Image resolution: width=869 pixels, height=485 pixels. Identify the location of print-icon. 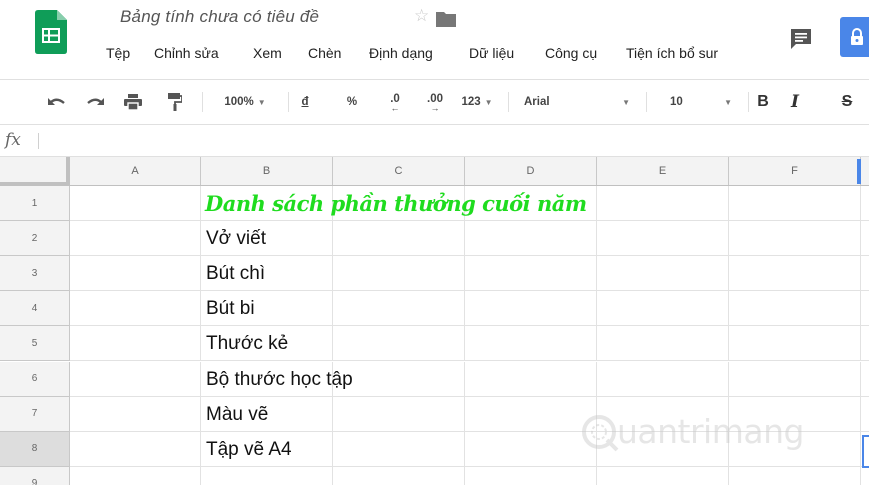
(133, 102).